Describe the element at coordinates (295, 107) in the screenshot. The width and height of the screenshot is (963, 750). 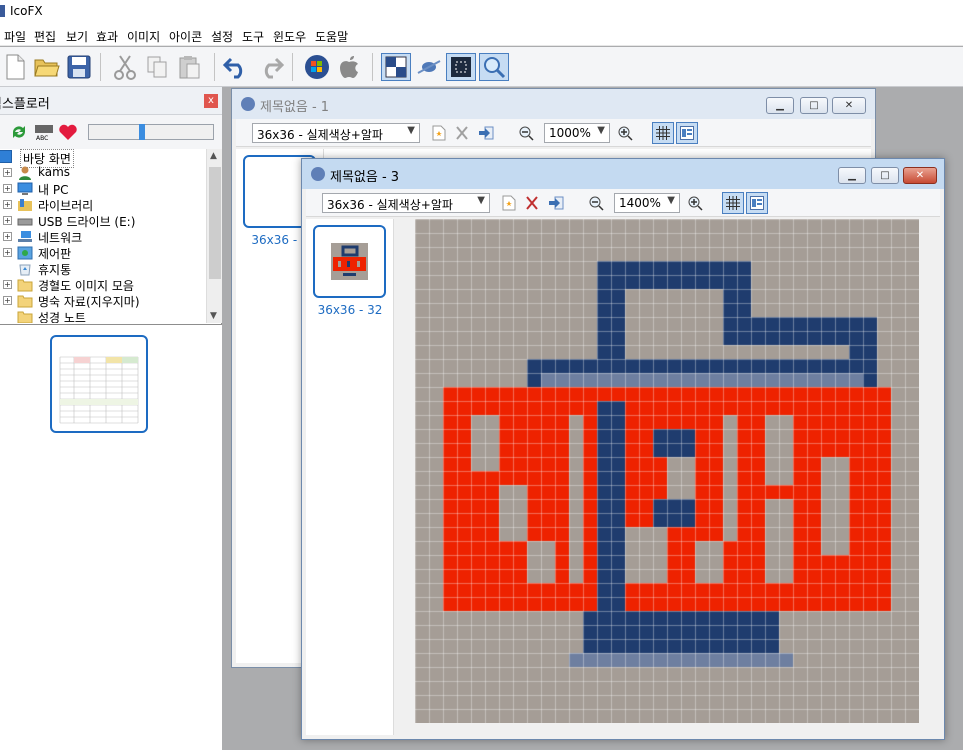
I see `window-1-title: 제목없음 - 1` at that location.